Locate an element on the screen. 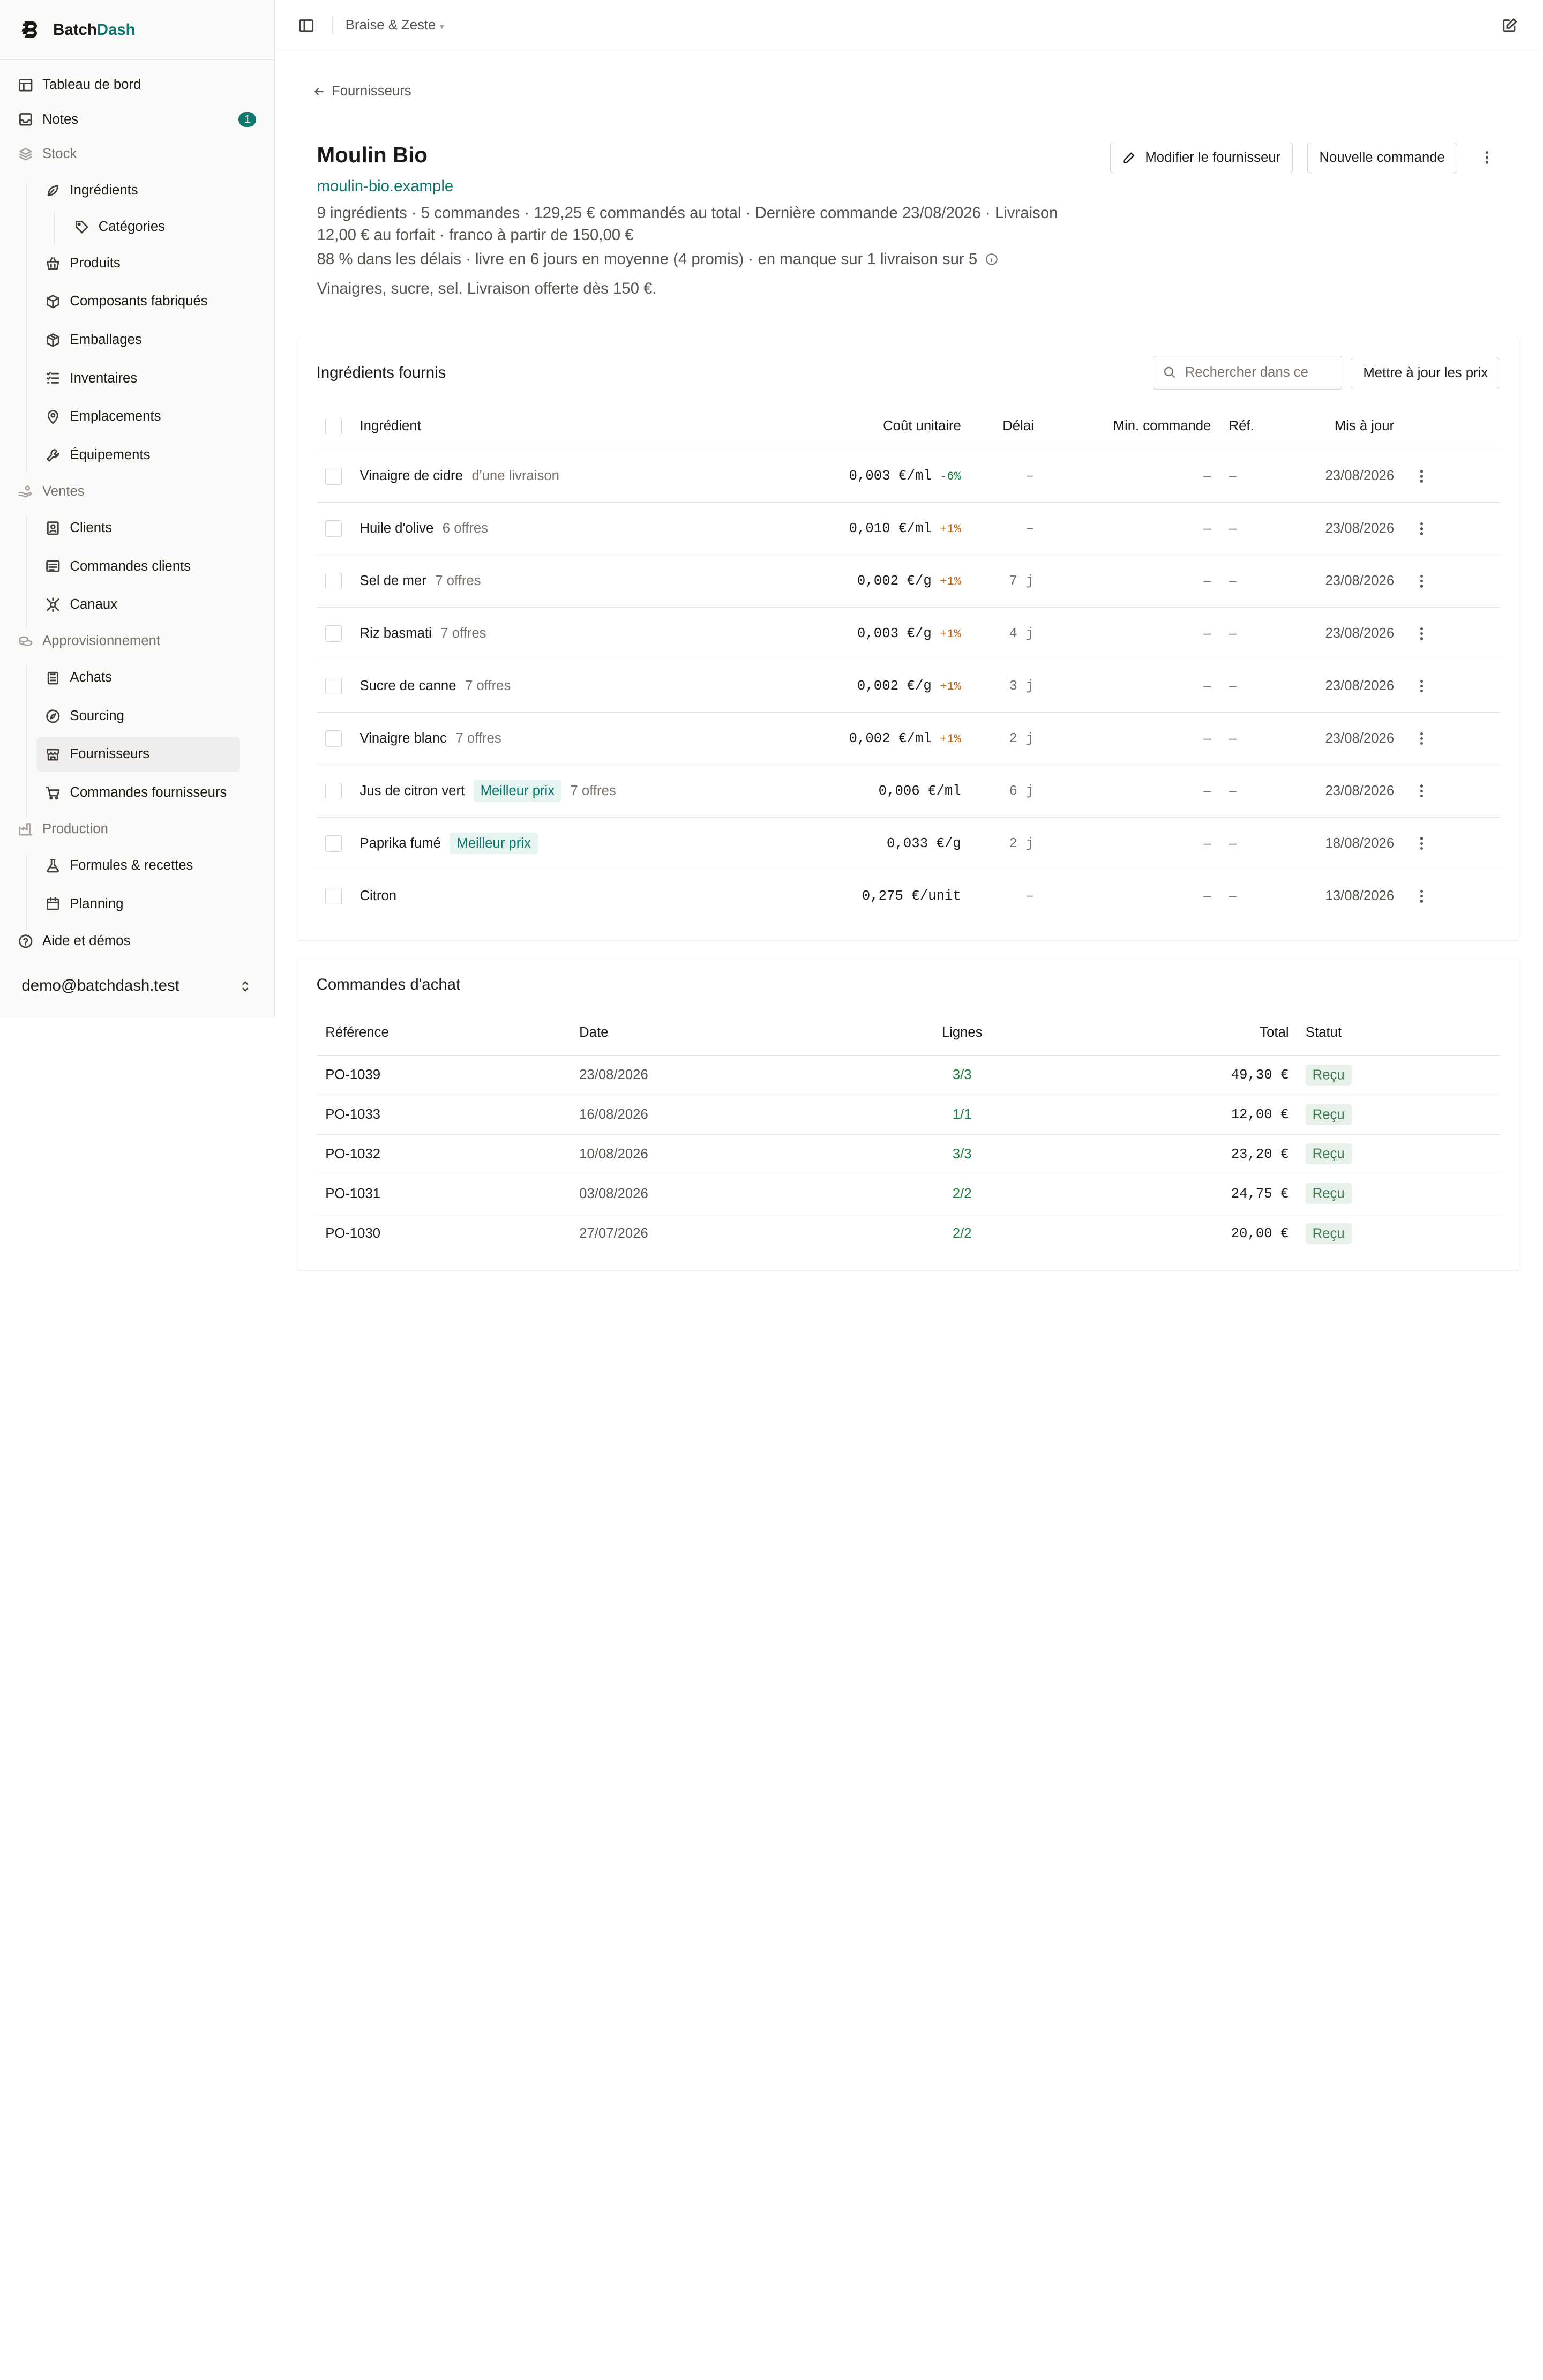  sidebar-item-composants: Composants fabriqués is located at coordinates (137, 301).